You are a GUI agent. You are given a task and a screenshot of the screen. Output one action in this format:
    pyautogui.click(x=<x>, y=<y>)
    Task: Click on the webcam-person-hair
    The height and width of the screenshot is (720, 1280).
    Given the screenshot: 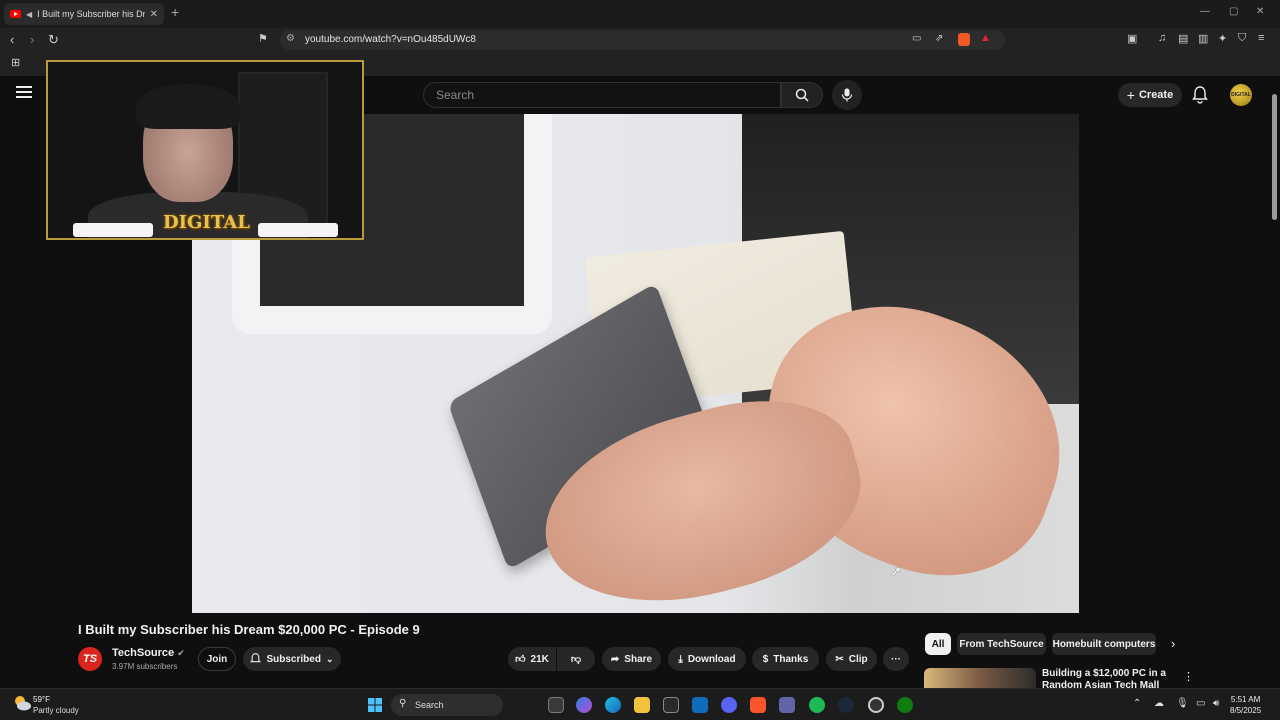 What is the action you would take?
    pyautogui.click(x=188, y=106)
    